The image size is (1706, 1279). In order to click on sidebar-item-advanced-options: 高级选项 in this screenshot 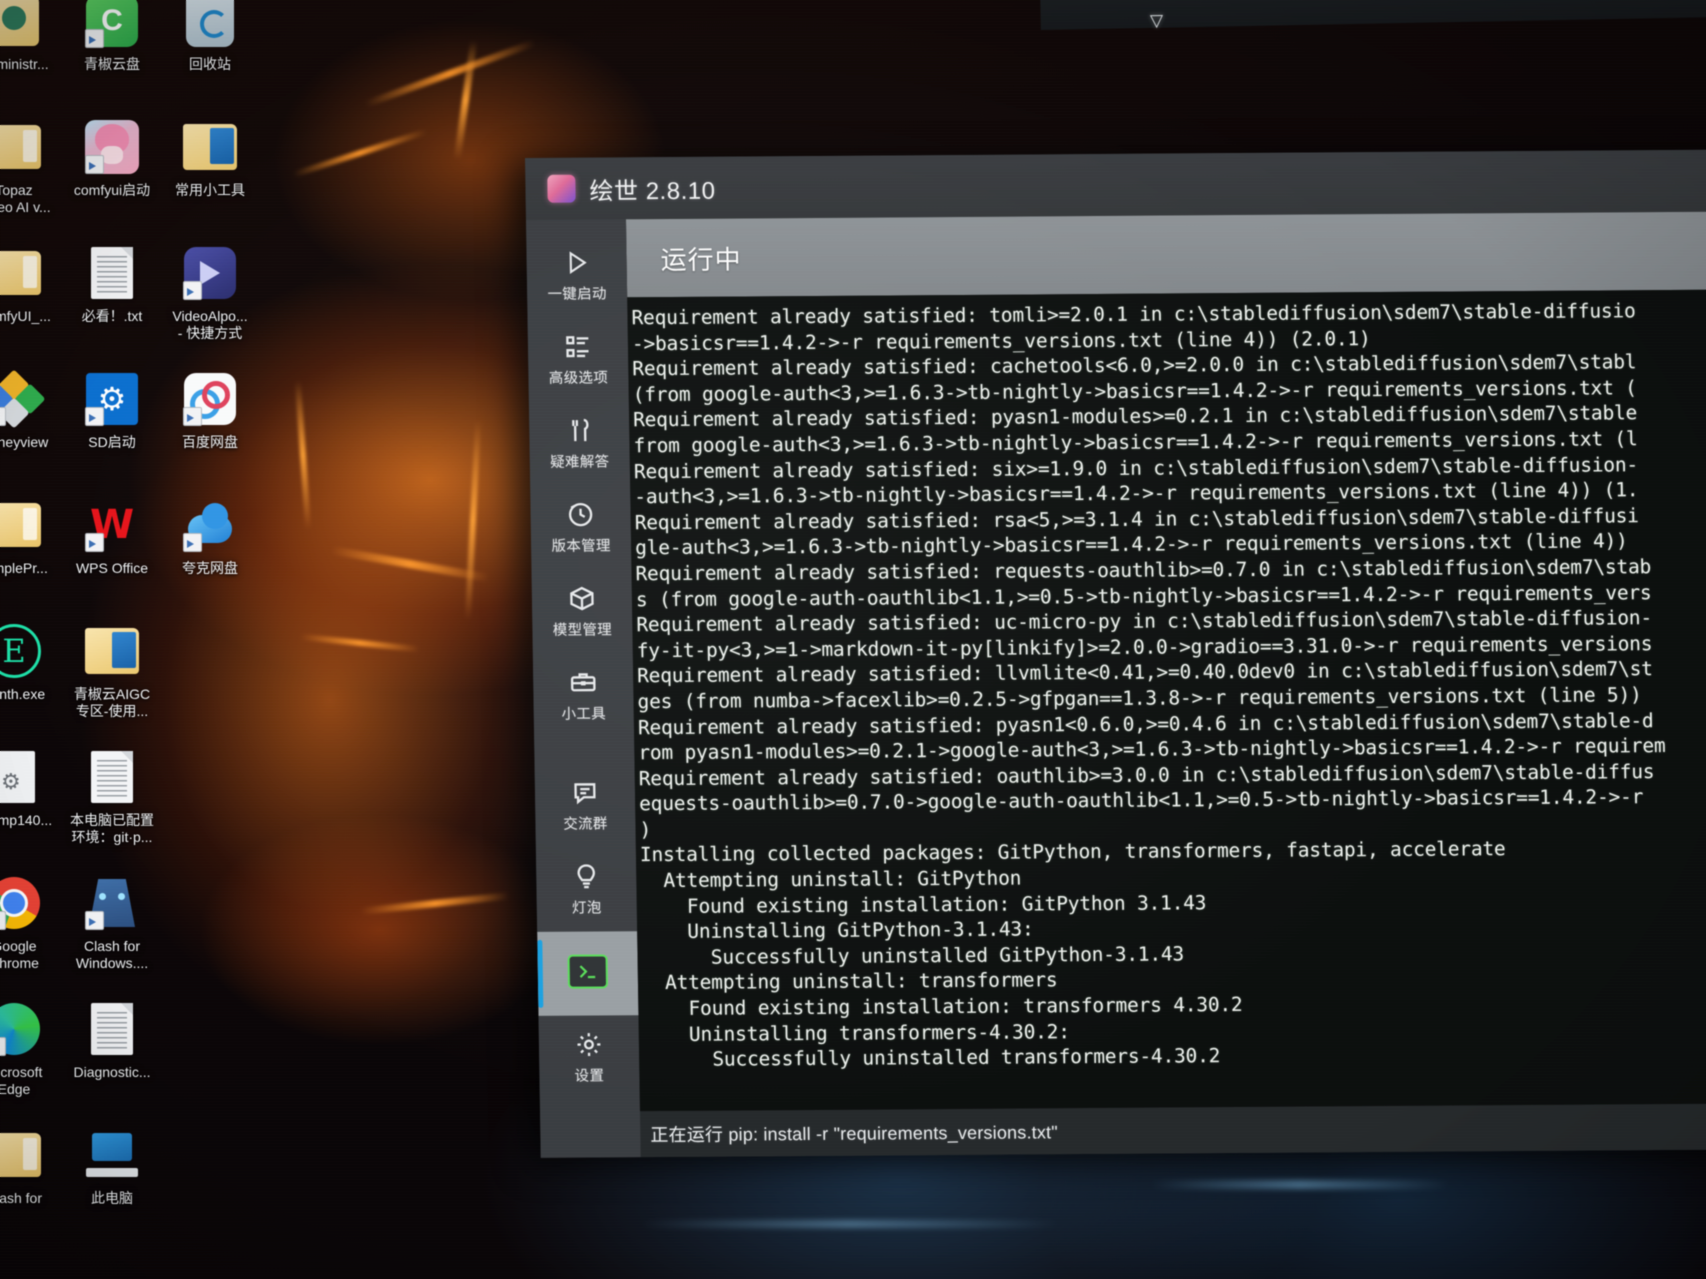, I will do `click(578, 359)`.